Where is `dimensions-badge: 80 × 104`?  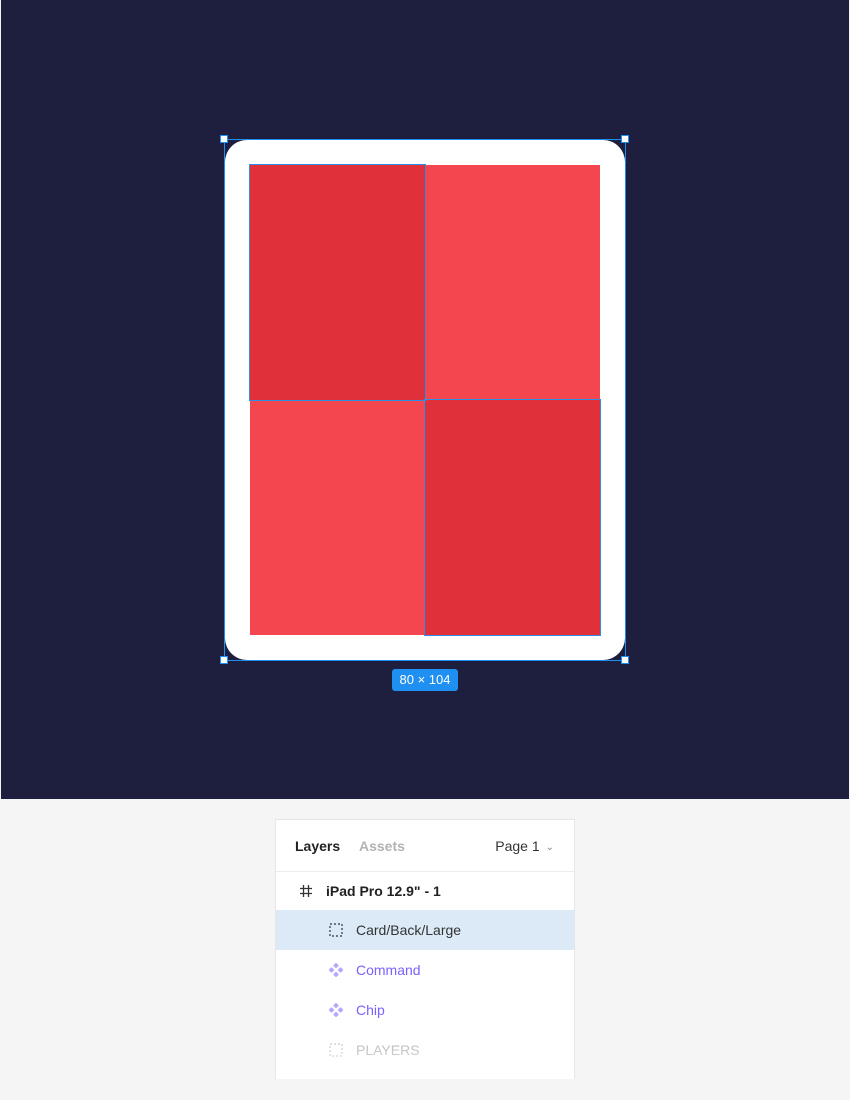 dimensions-badge: 80 × 104 is located at coordinates (425, 680).